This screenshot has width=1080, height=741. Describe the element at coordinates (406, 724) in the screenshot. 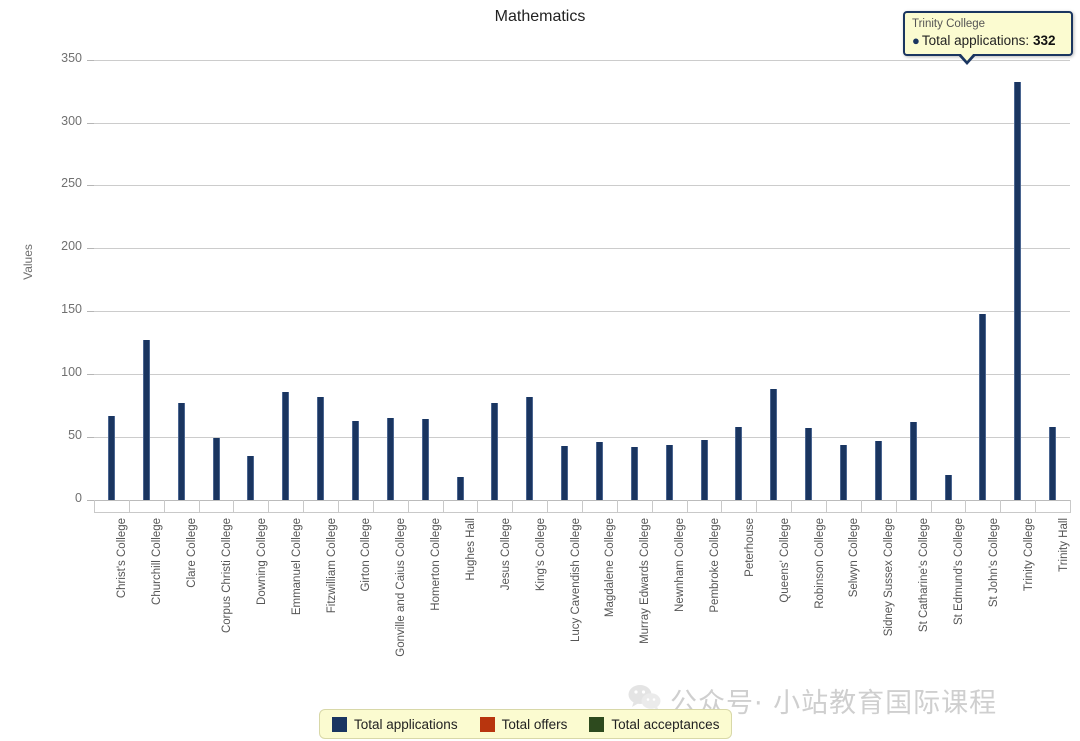

I see `legend-label: Total applications` at that location.